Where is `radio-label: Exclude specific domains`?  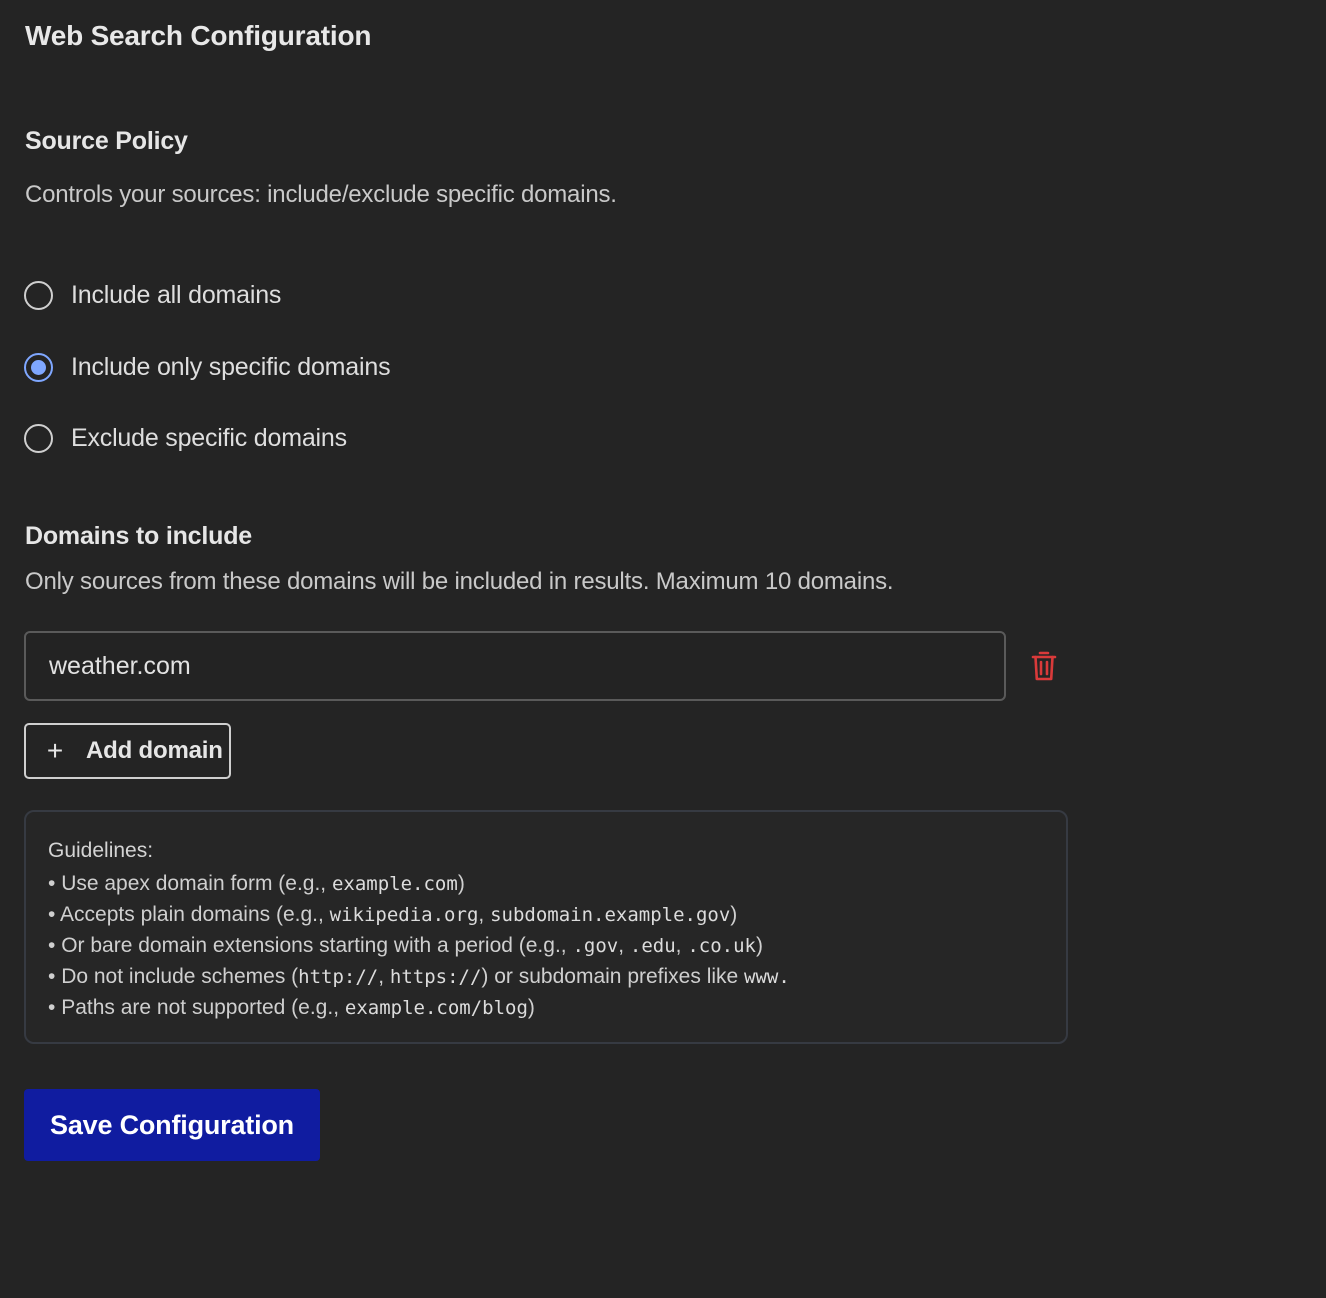 radio-label: Exclude specific domains is located at coordinates (209, 437).